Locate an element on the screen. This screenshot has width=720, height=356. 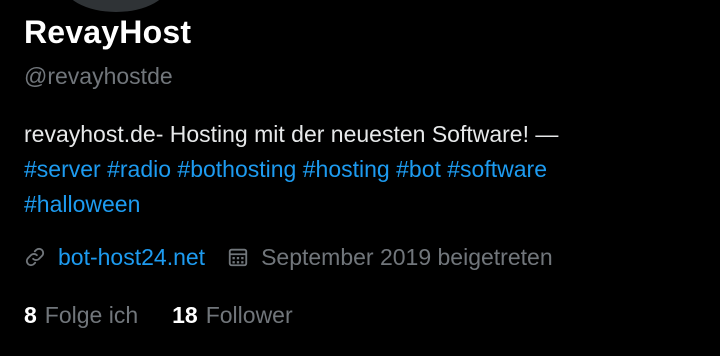
hashtag-link: #software is located at coordinates (497, 169).